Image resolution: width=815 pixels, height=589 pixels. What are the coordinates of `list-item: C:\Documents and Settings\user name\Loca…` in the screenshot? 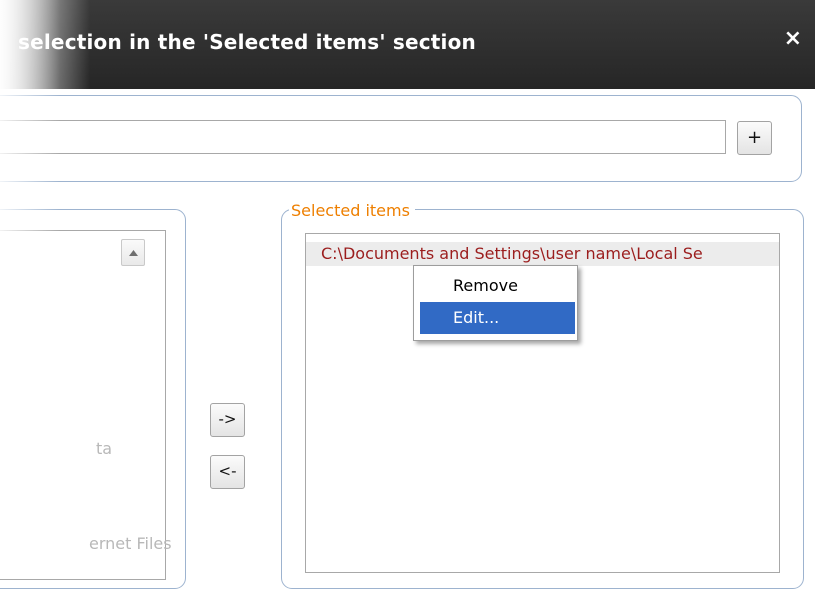 It's located at (542, 254).